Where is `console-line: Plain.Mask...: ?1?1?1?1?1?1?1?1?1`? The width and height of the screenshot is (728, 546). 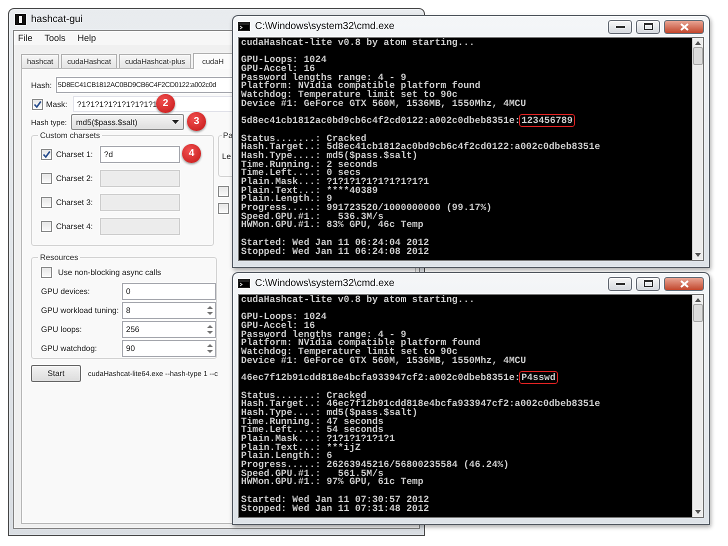 console-line: Plain.Mask...: ?1?1?1?1?1?1?1?1?1 is located at coordinates (335, 182).